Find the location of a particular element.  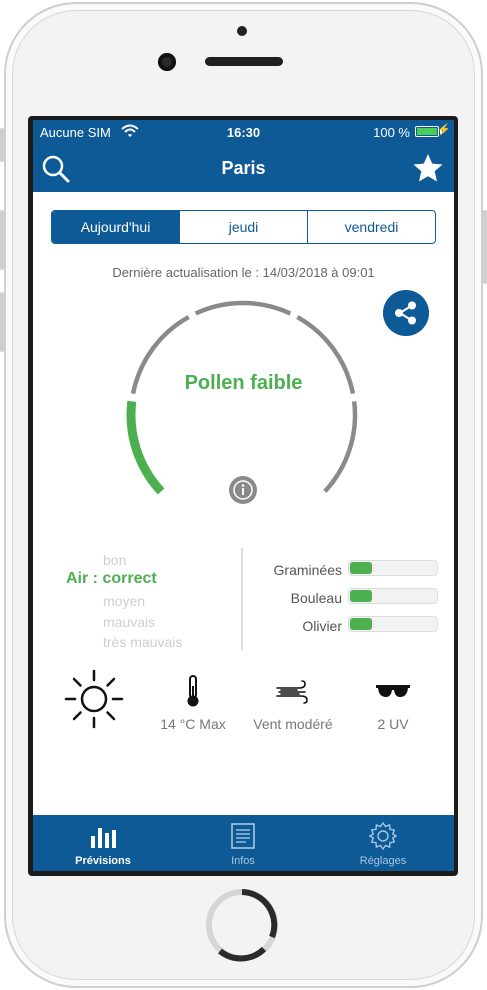

air-quality-label: Air : correct is located at coordinates (111, 579).